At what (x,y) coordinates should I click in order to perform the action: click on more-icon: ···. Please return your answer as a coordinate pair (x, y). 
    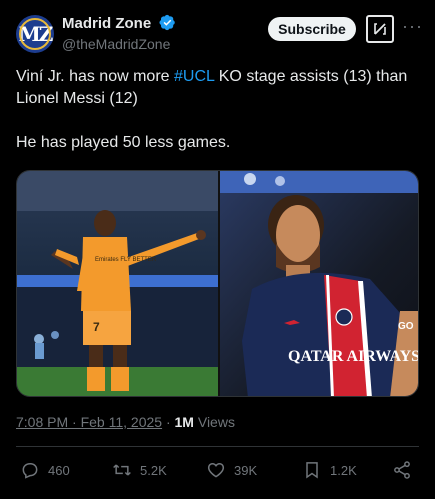
    Looking at the image, I should click on (412, 26).